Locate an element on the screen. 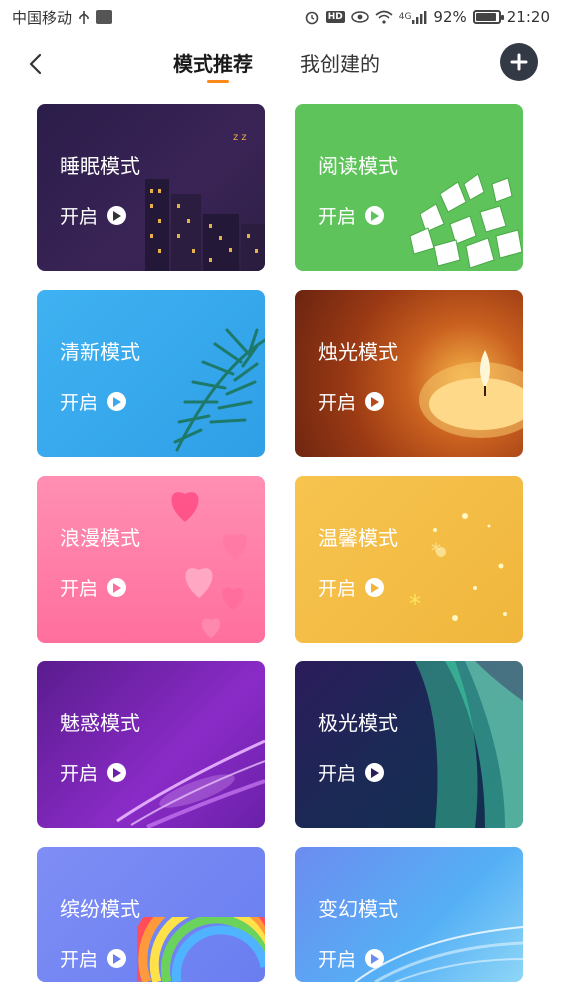 The height and width of the screenshot is (1000, 562). svg-text: z z is located at coordinates (240, 137).